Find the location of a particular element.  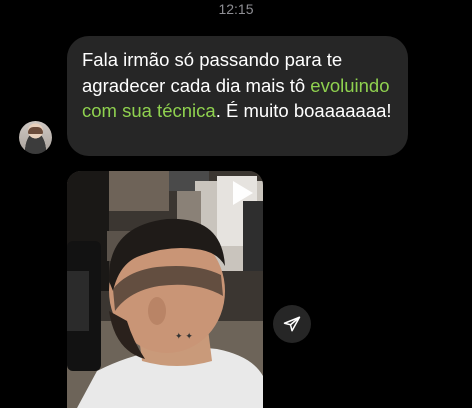

sender-avatar is located at coordinates (35, 137).